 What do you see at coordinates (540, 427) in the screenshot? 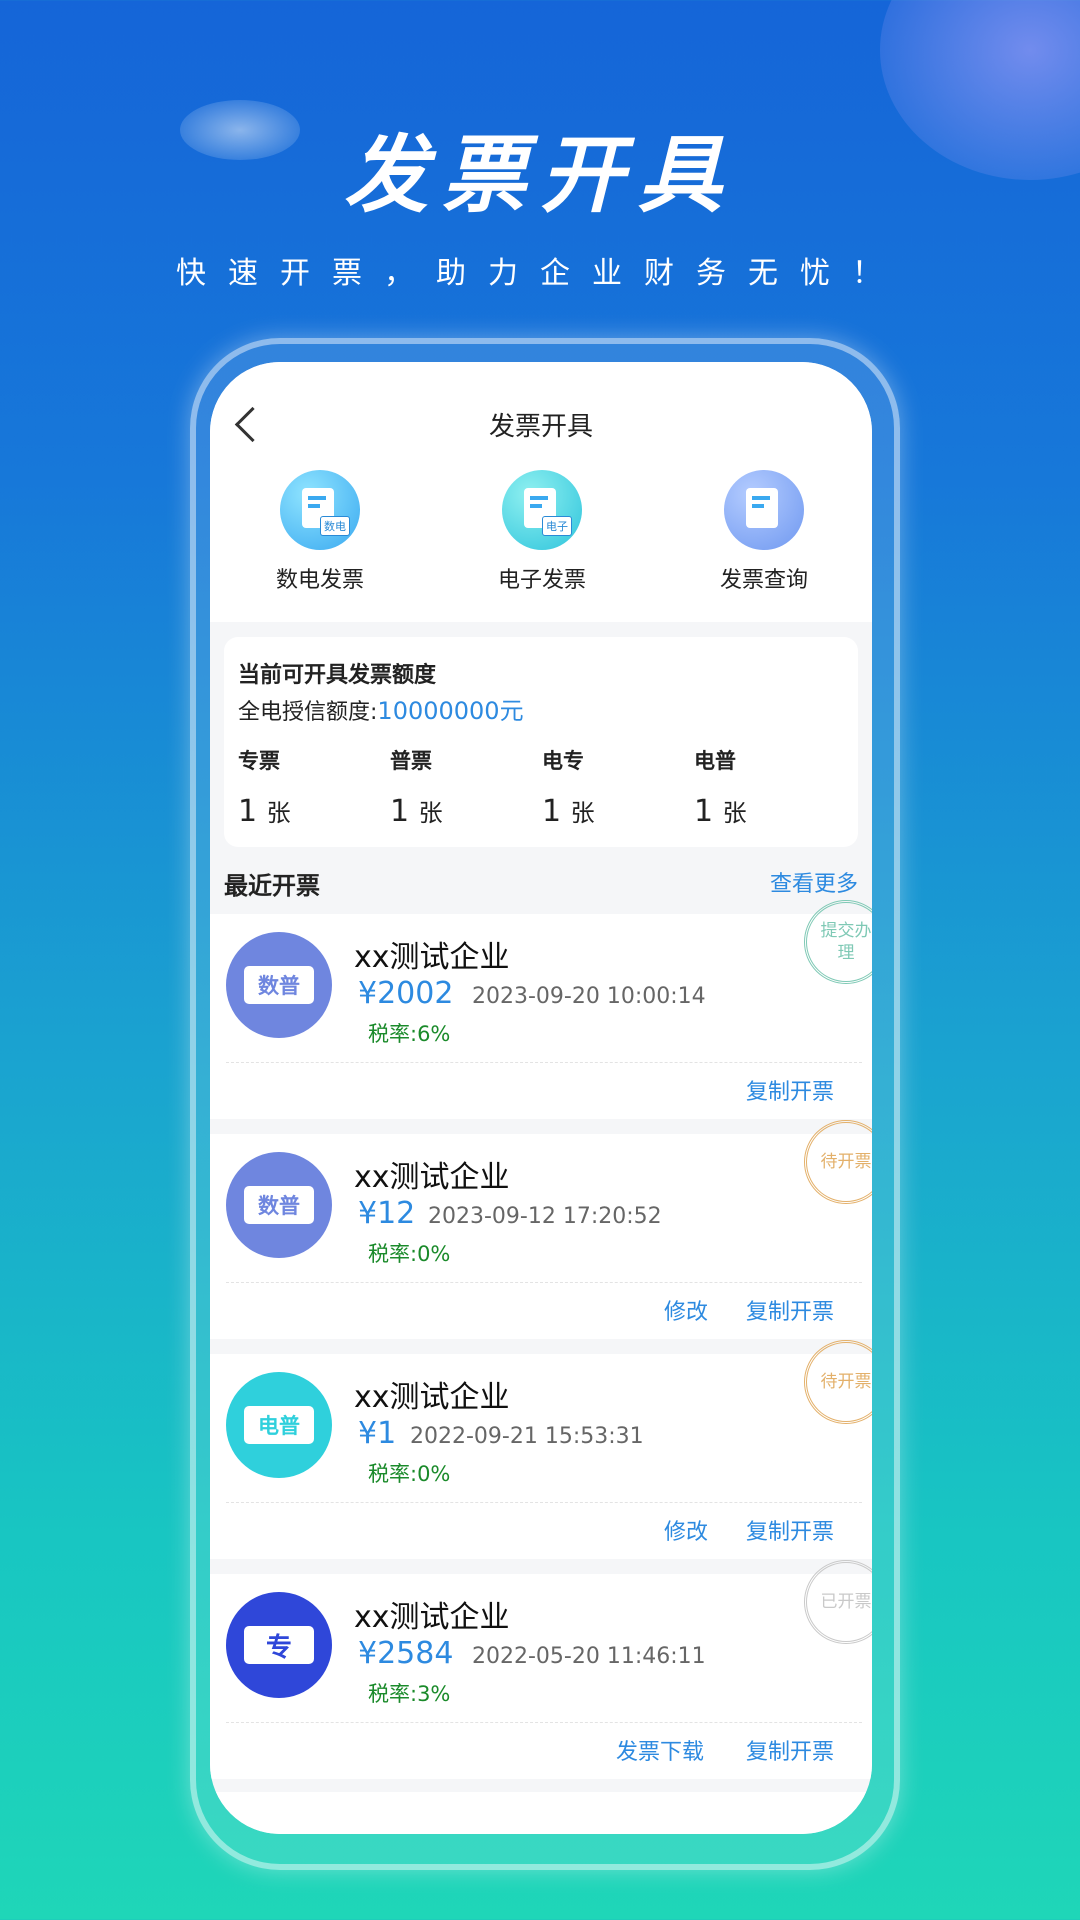
I see `nav-title: 发票开具` at bounding box center [540, 427].